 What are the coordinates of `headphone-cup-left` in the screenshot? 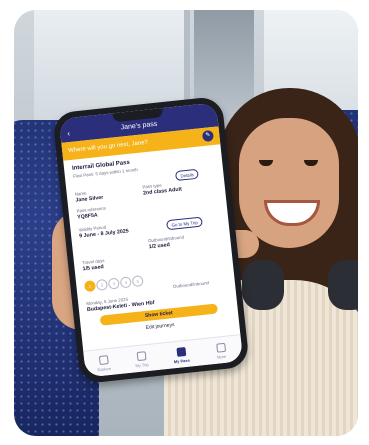 It's located at (263, 285).